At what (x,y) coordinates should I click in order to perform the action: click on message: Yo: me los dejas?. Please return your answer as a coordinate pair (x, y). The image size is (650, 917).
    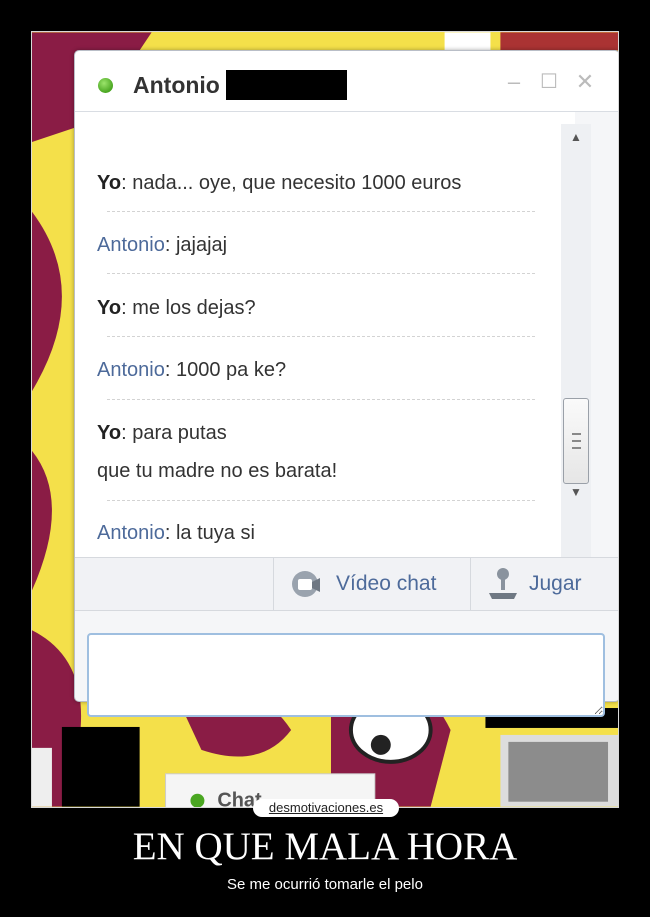
    Looking at the image, I should click on (176, 308).